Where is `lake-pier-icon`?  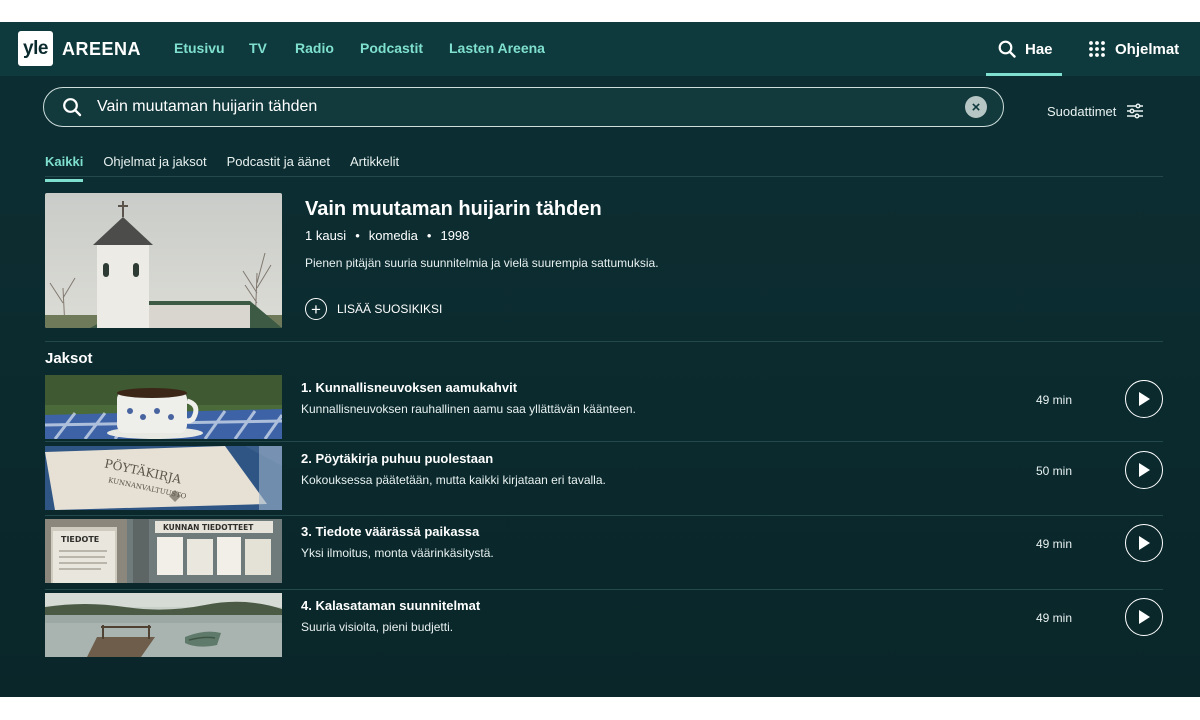 lake-pier-icon is located at coordinates (163, 625).